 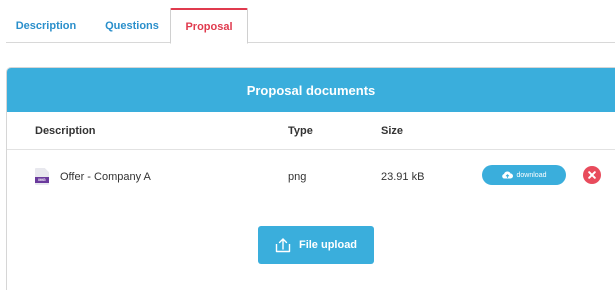 I want to click on file-upload-button: File upload, so click(x=316, y=245).